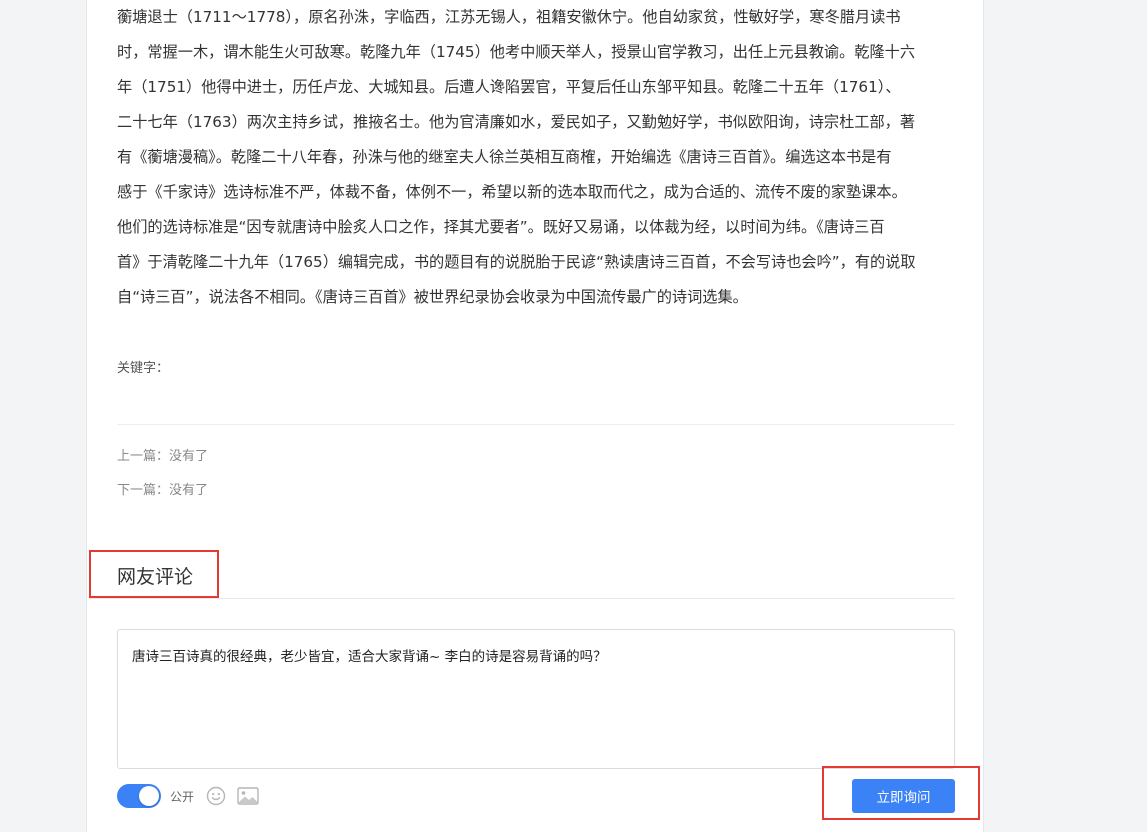 This screenshot has width=1147, height=832. What do you see at coordinates (522, 598) in the screenshot?
I see `comments-divider` at bounding box center [522, 598].